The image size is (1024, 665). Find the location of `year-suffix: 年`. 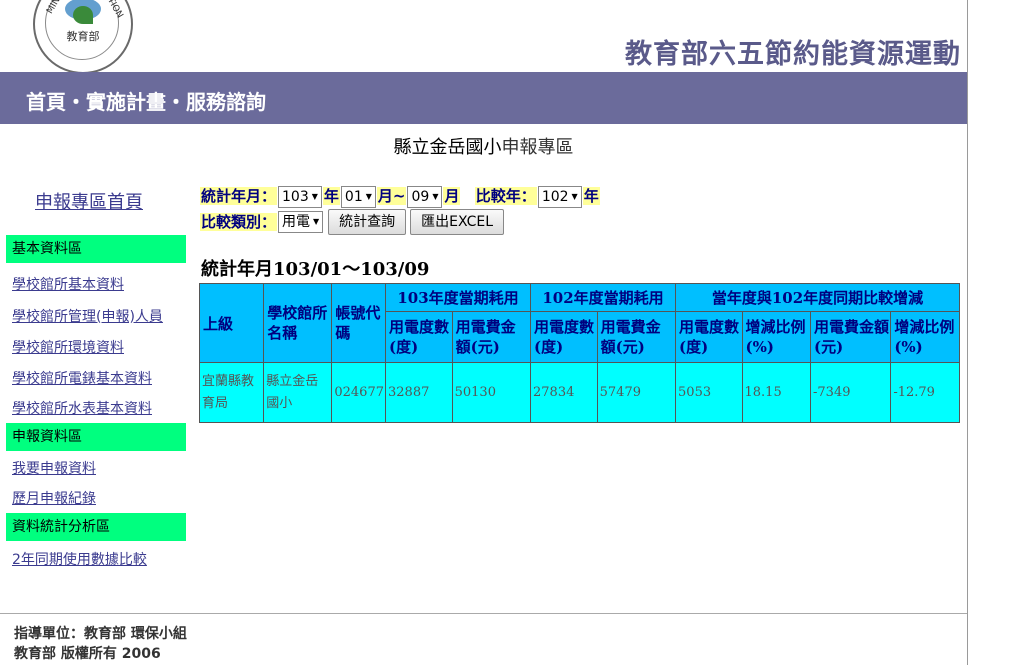

year-suffix: 年 is located at coordinates (331, 196).